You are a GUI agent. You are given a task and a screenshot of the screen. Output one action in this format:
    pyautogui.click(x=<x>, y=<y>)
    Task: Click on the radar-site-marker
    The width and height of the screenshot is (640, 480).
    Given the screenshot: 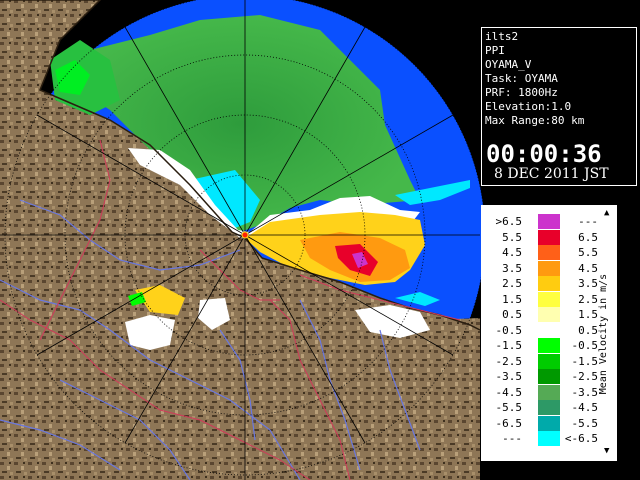 What is the action you would take?
    pyautogui.click(x=245, y=235)
    